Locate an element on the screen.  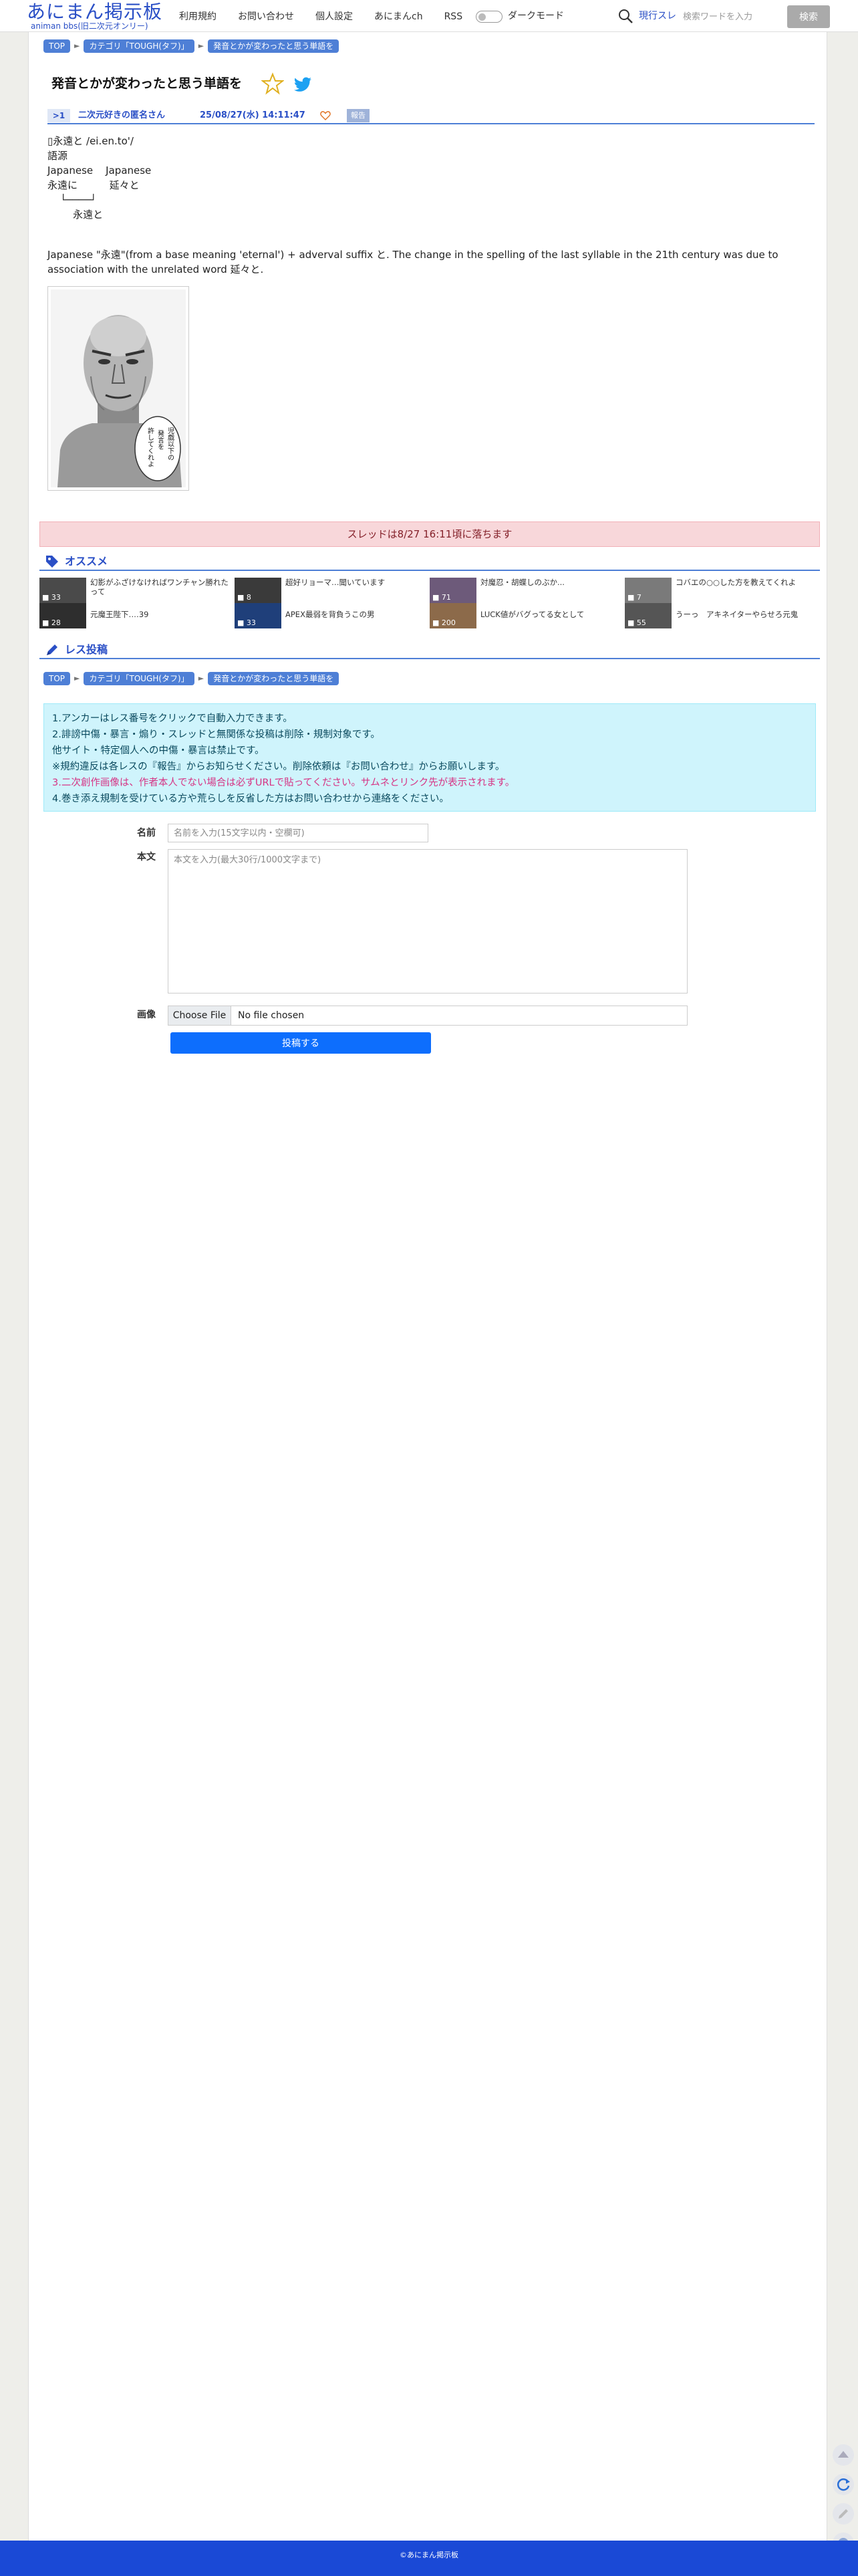
recommend-item-title: LUCK値がバグってる女として is located at coordinates (532, 614).